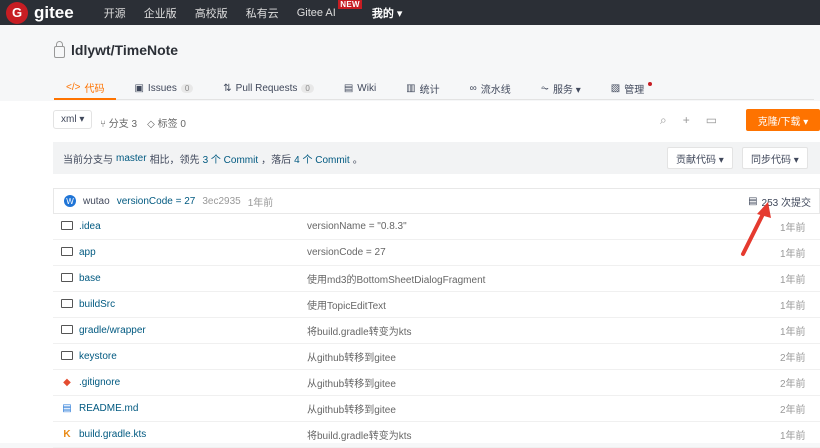 The width and height of the screenshot is (820, 448). What do you see at coordinates (543, 252) in the screenshot?
I see `file-commit-message: versionCode = 27` at bounding box center [543, 252].